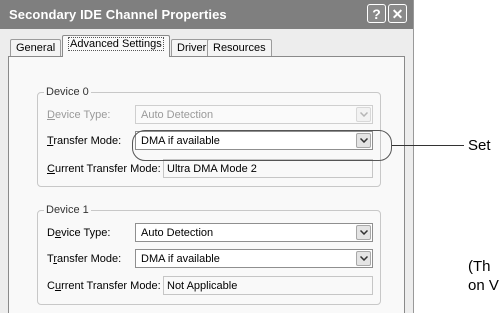 Image resolution: width=501 pixels, height=313 pixels. Describe the element at coordinates (67, 92) in the screenshot. I see `device-0-title: Device 0` at that location.